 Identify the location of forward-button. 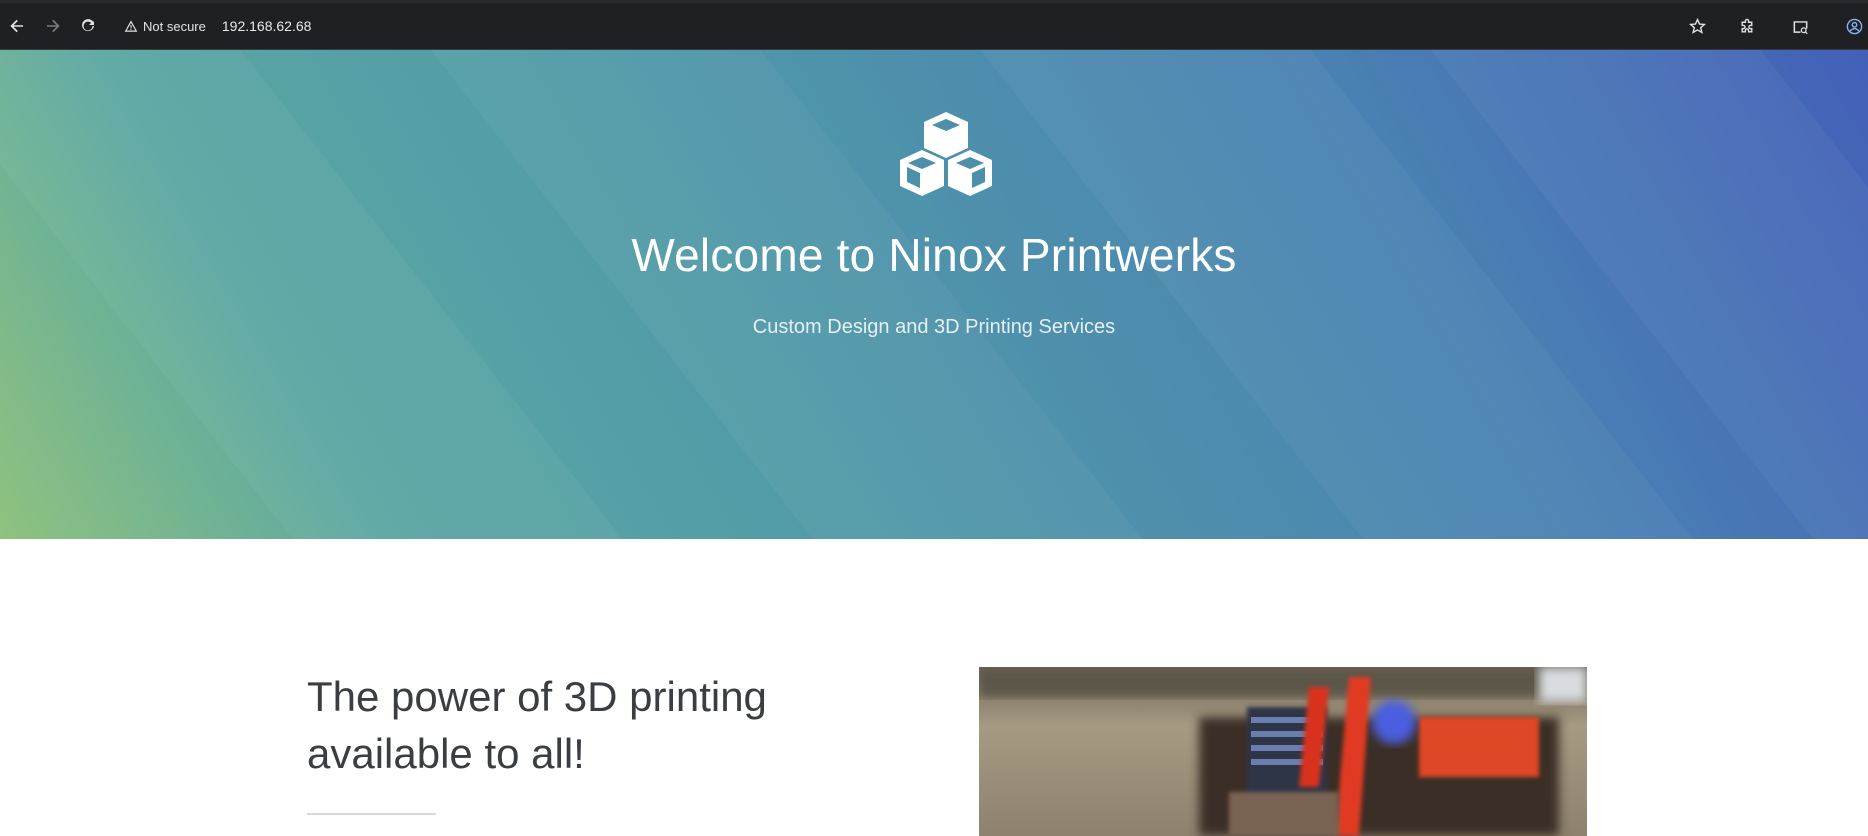
(53, 26).